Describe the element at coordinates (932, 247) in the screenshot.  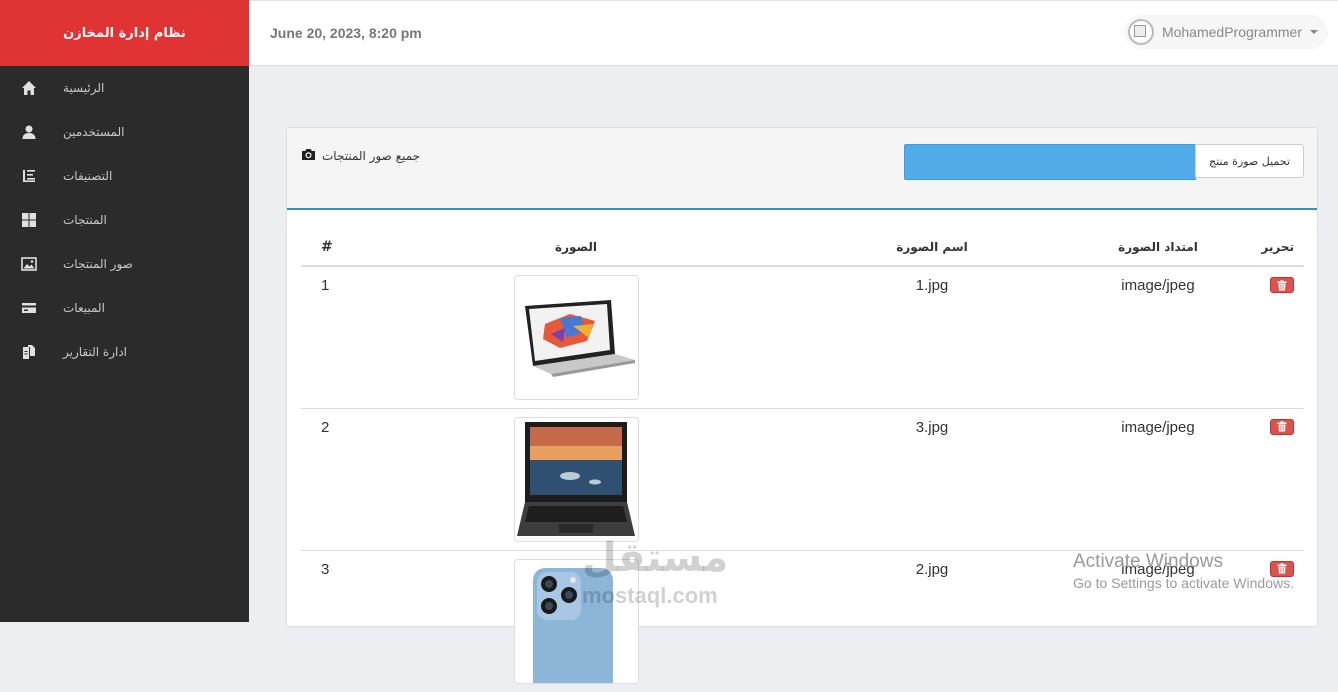
I see `column-header-name: اسم الصورة` at that location.